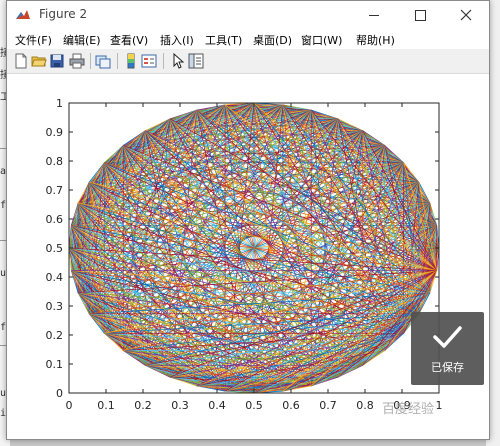 This screenshot has height=446, width=500. What do you see at coordinates (248, 15) in the screenshot?
I see `title-bar: Figure 2` at bounding box center [248, 15].